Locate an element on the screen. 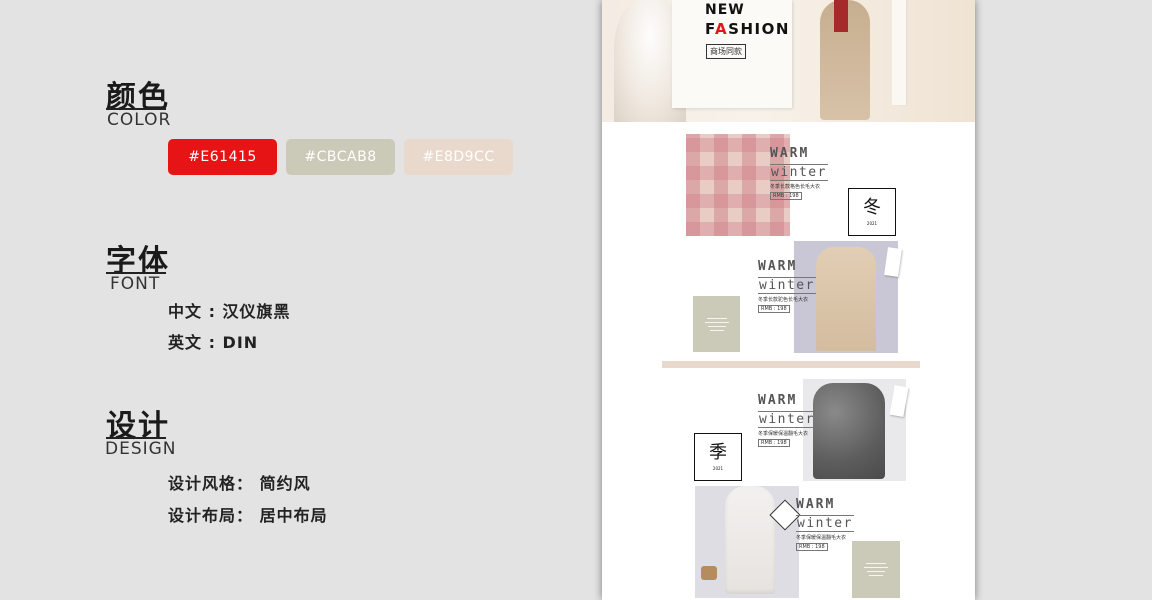  design-style: 设计风格： 简约风 is located at coordinates (239, 483).